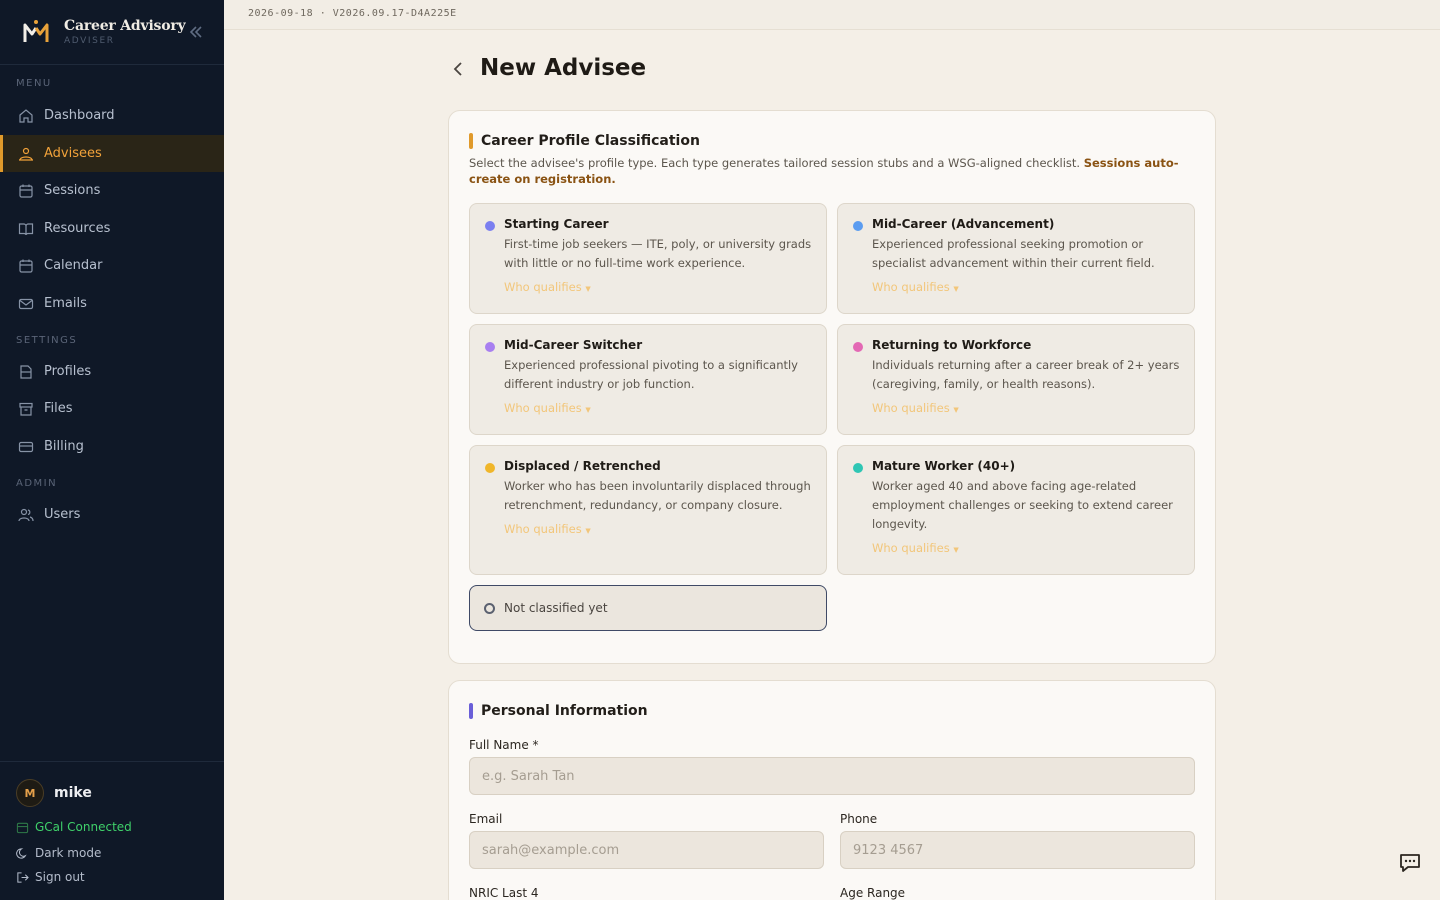 The image size is (1440, 900). What do you see at coordinates (504, 893) in the screenshot?
I see `nric-label: NRIC Last 4` at bounding box center [504, 893].